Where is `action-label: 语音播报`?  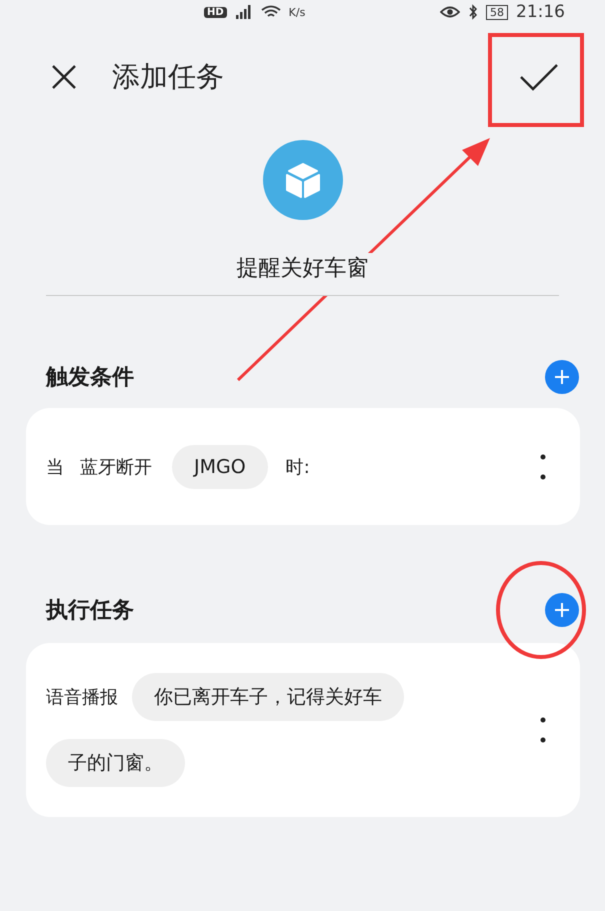
action-label: 语音播报 is located at coordinates (82, 697).